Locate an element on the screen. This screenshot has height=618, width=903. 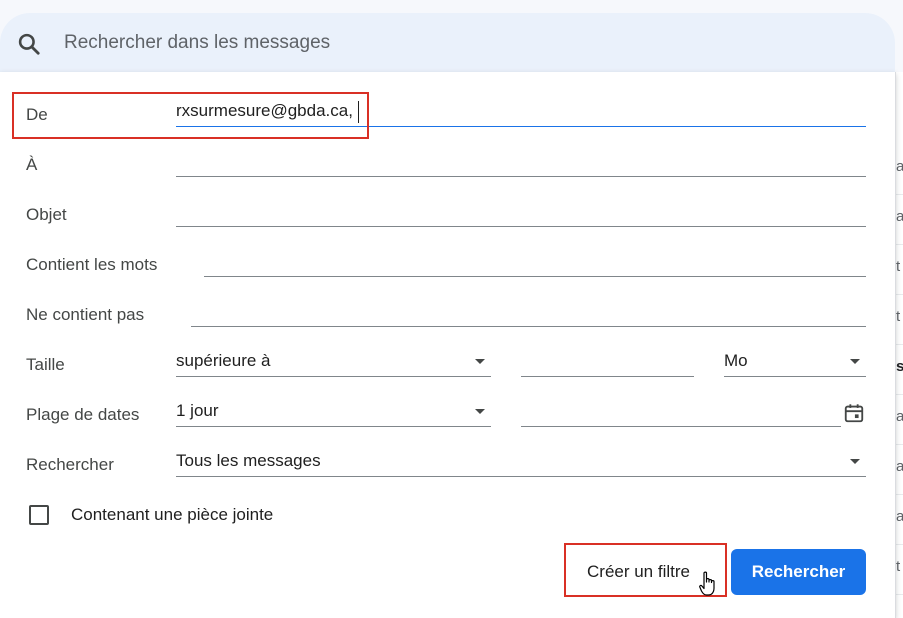
size-unit-select: Mo is located at coordinates (795, 363).